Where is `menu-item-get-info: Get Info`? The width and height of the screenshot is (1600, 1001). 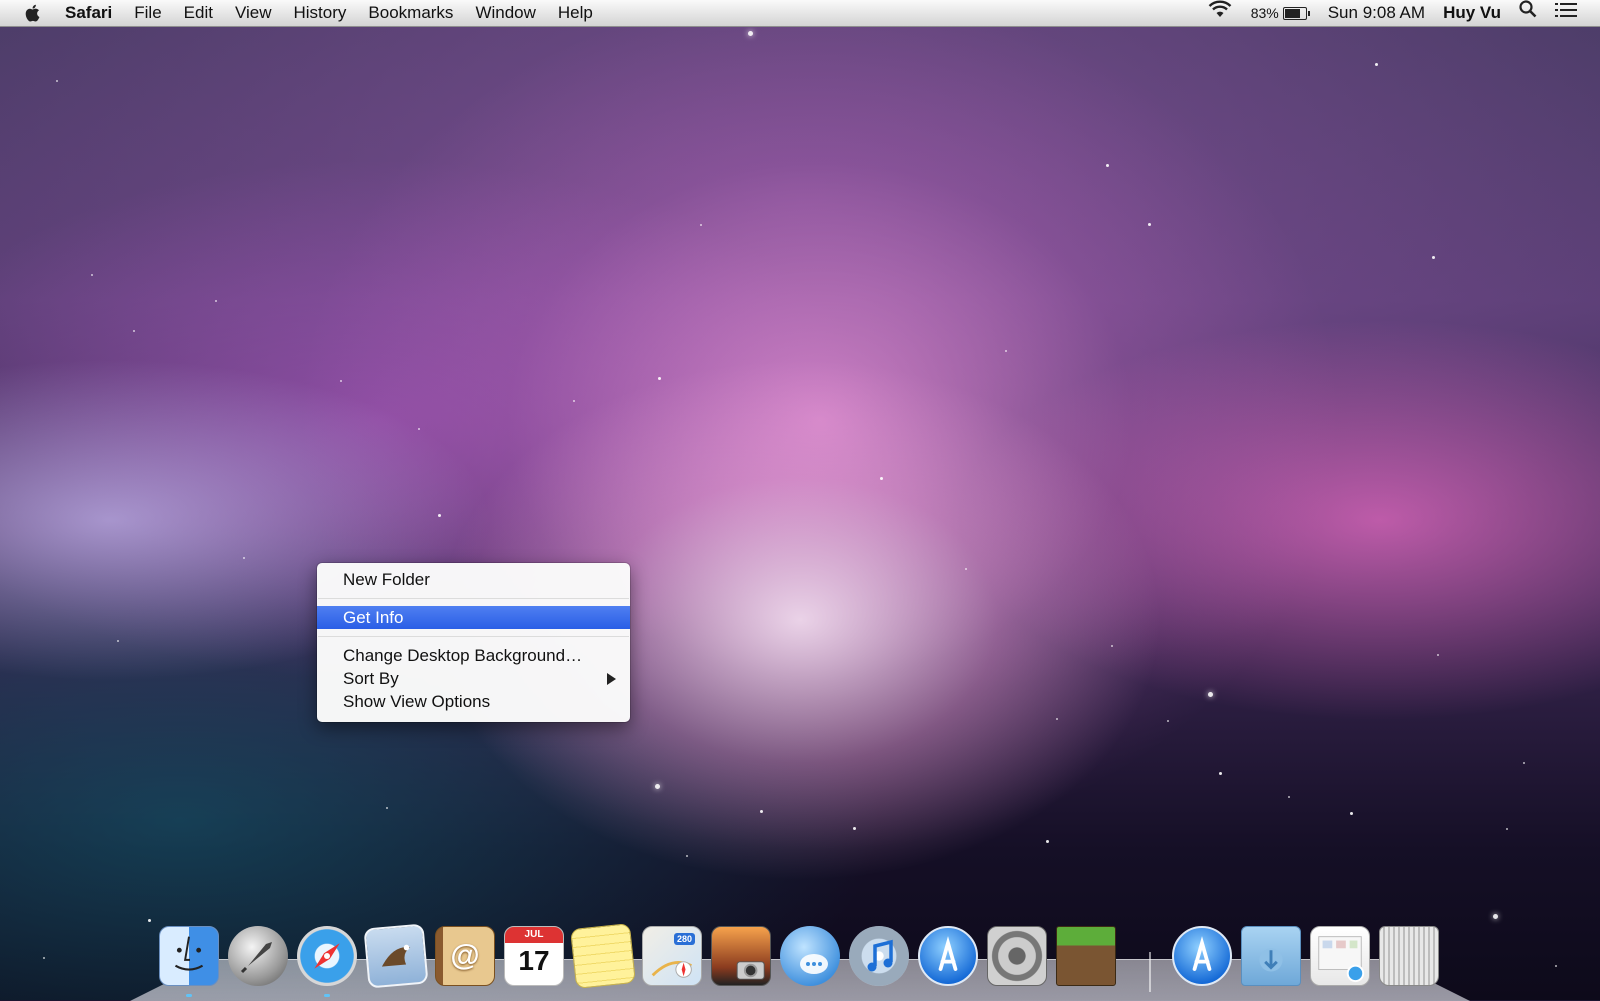
menu-item-get-info: Get Info is located at coordinates (473, 617).